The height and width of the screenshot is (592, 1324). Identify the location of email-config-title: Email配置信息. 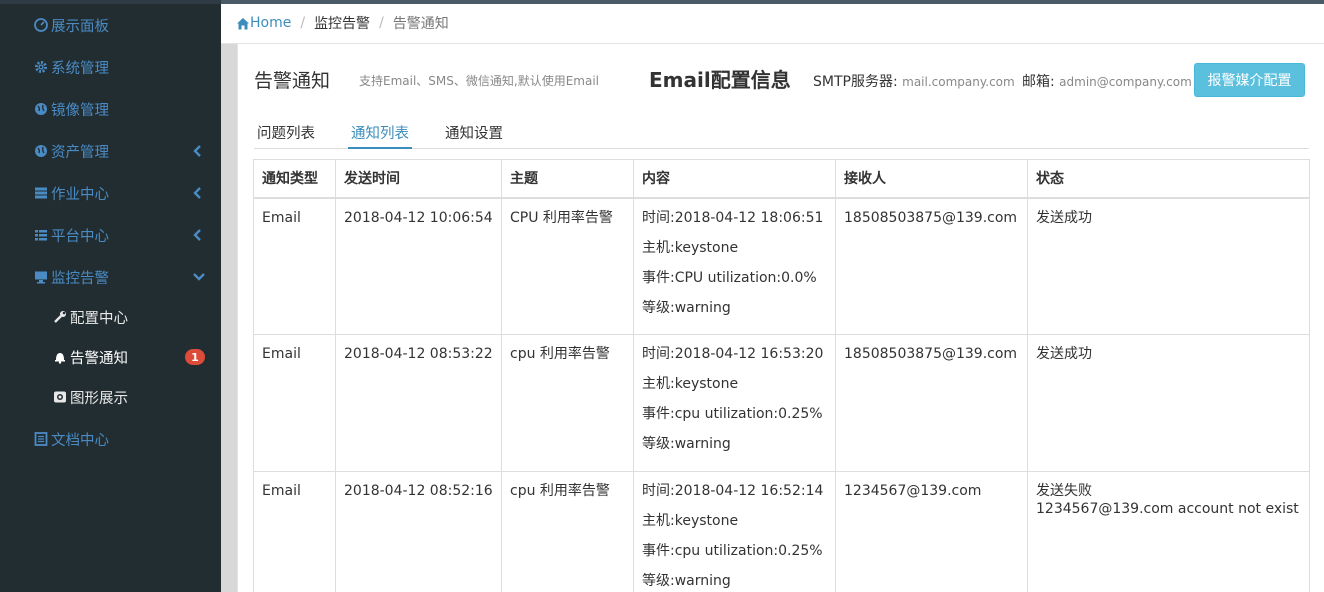
(720, 80).